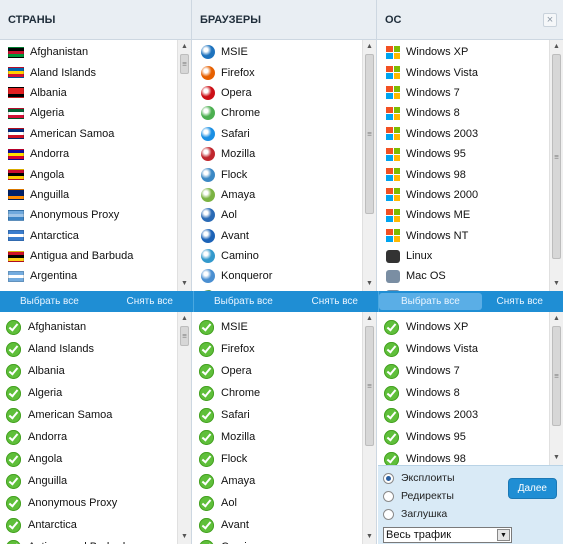 This screenshot has height=544, width=563. What do you see at coordinates (463, 134) in the screenshot?
I see `os-item: Windows 2003` at bounding box center [463, 134].